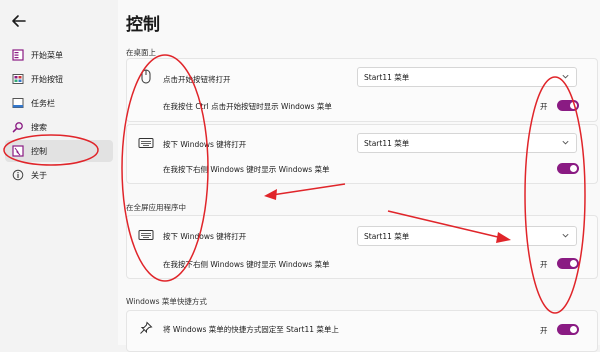  Describe the element at coordinates (19, 21) in the screenshot. I see `back-arrow-icon` at that location.